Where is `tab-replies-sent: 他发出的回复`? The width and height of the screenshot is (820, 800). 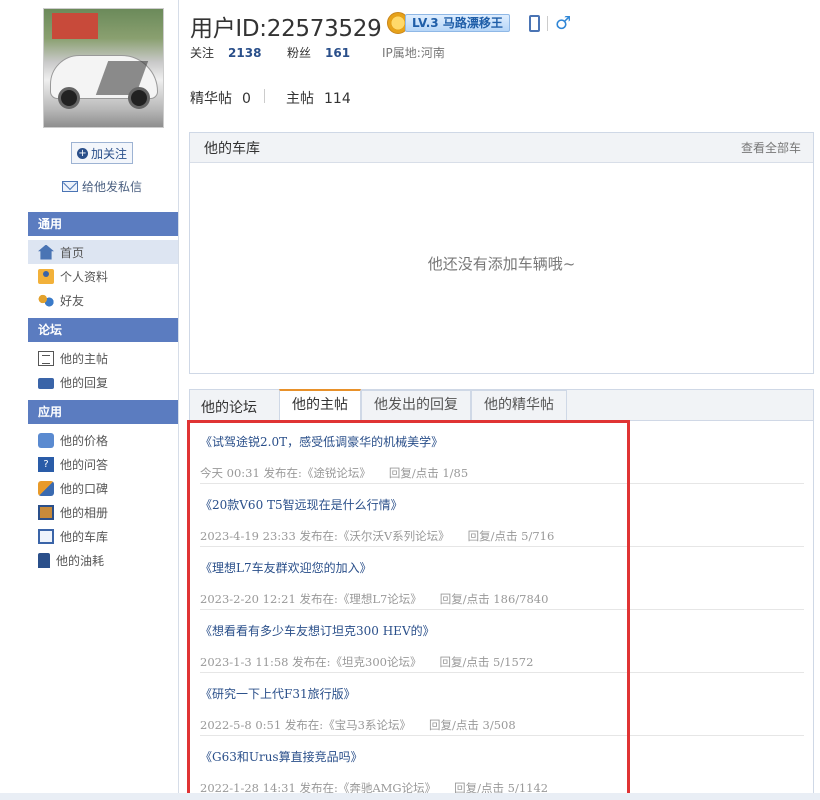 tab-replies-sent: 他发出的回复 is located at coordinates (416, 405).